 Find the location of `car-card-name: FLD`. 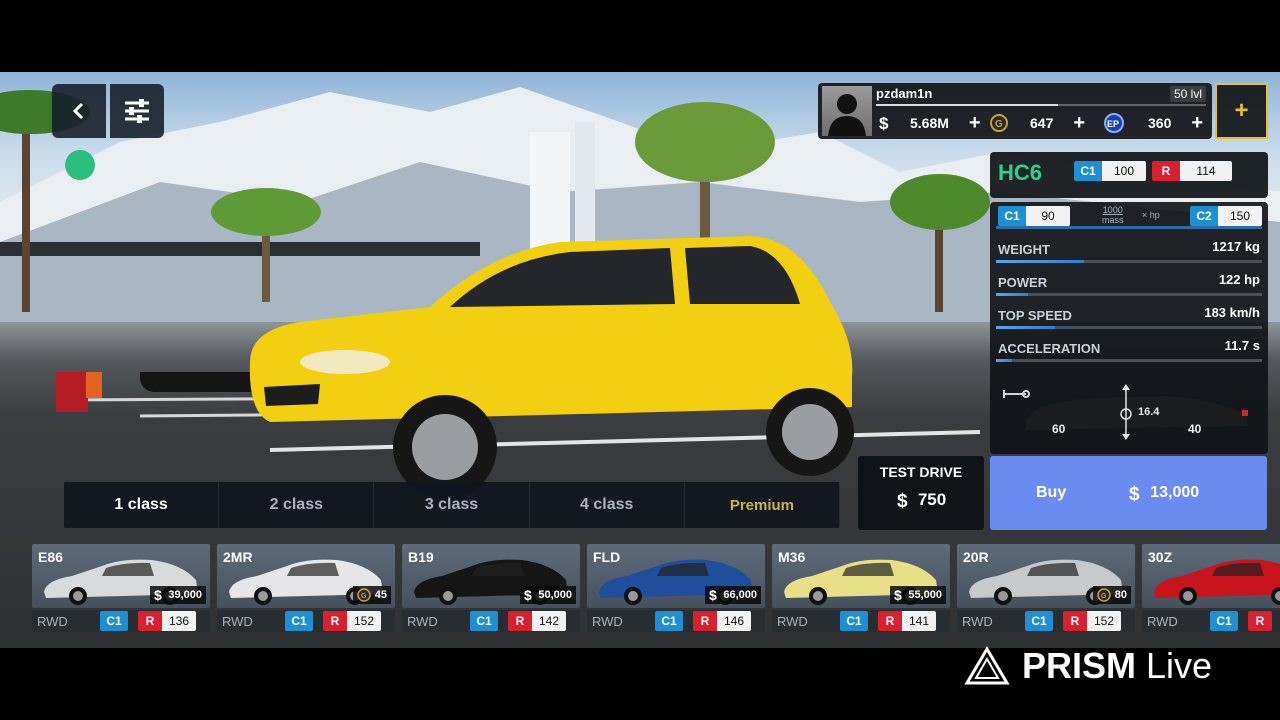

car-card-name: FLD is located at coordinates (607, 557).